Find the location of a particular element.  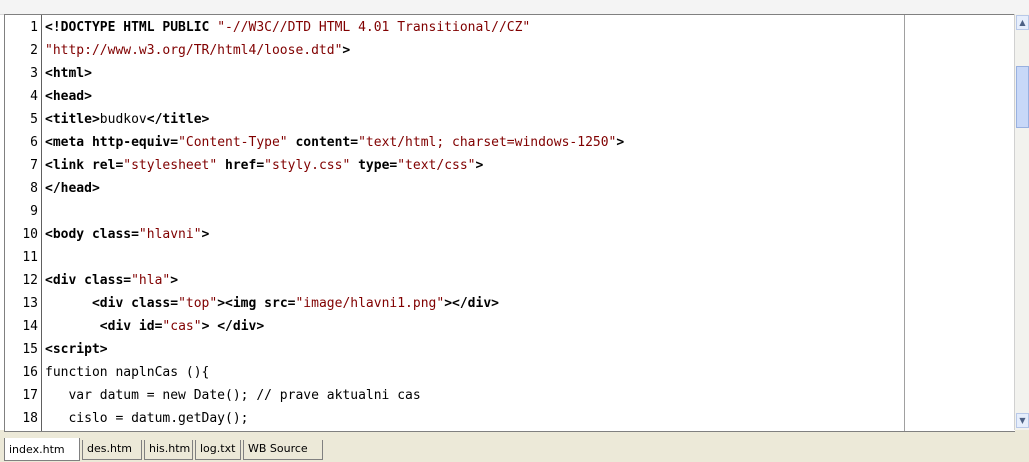

tag-token: <div id= is located at coordinates (131, 326).